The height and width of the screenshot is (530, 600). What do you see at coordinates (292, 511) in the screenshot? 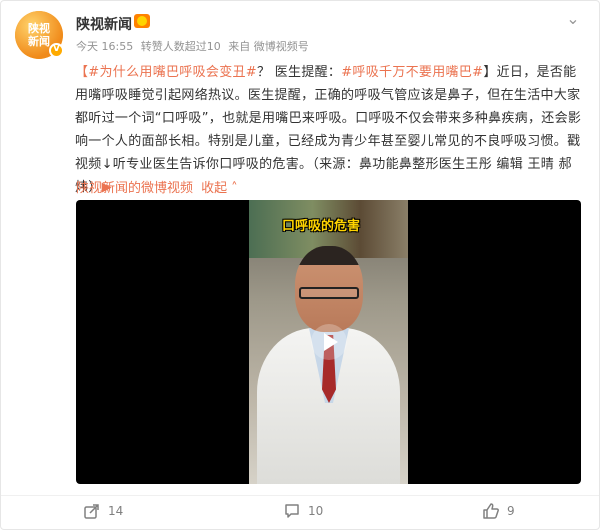
I see `comment-icon` at bounding box center [292, 511].